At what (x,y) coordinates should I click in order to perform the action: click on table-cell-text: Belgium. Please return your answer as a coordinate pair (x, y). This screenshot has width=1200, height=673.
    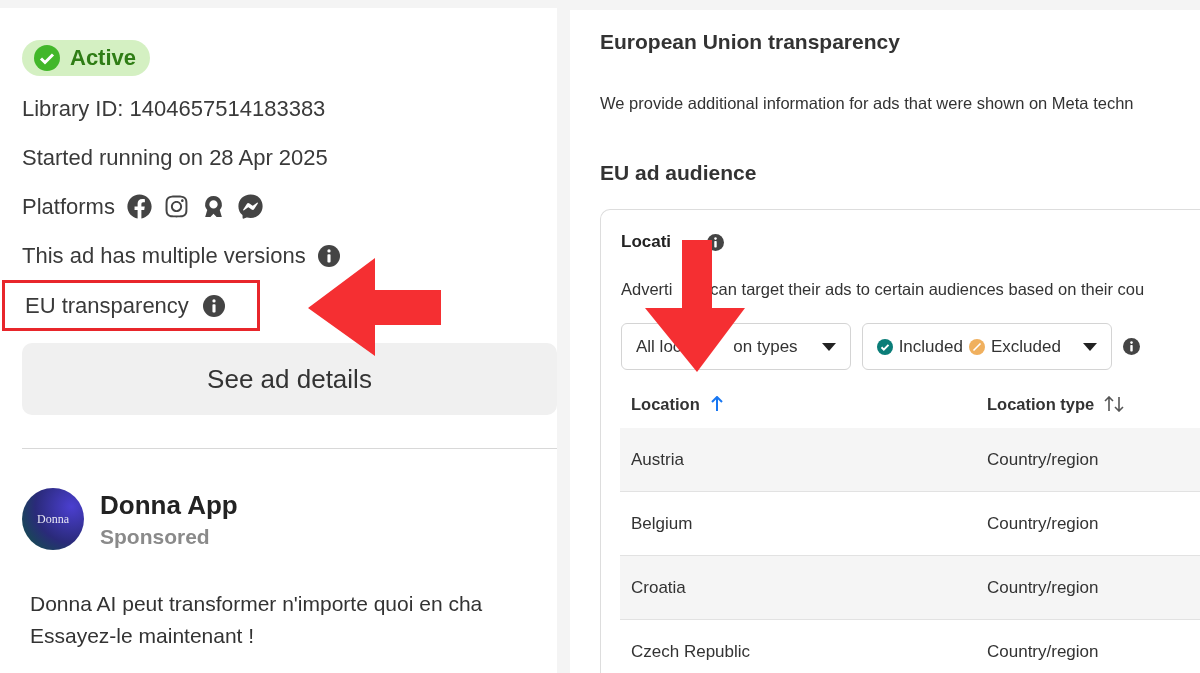
    Looking at the image, I should click on (662, 523).